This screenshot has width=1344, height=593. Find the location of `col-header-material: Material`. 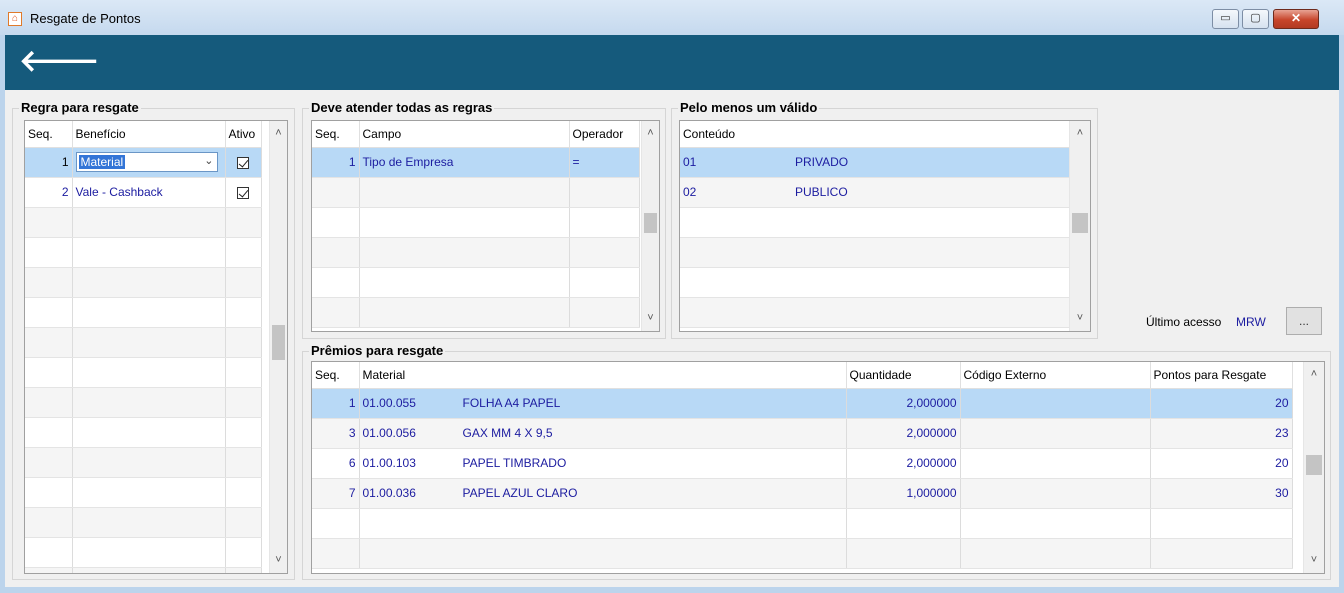

col-header-material: Material is located at coordinates (603, 375).